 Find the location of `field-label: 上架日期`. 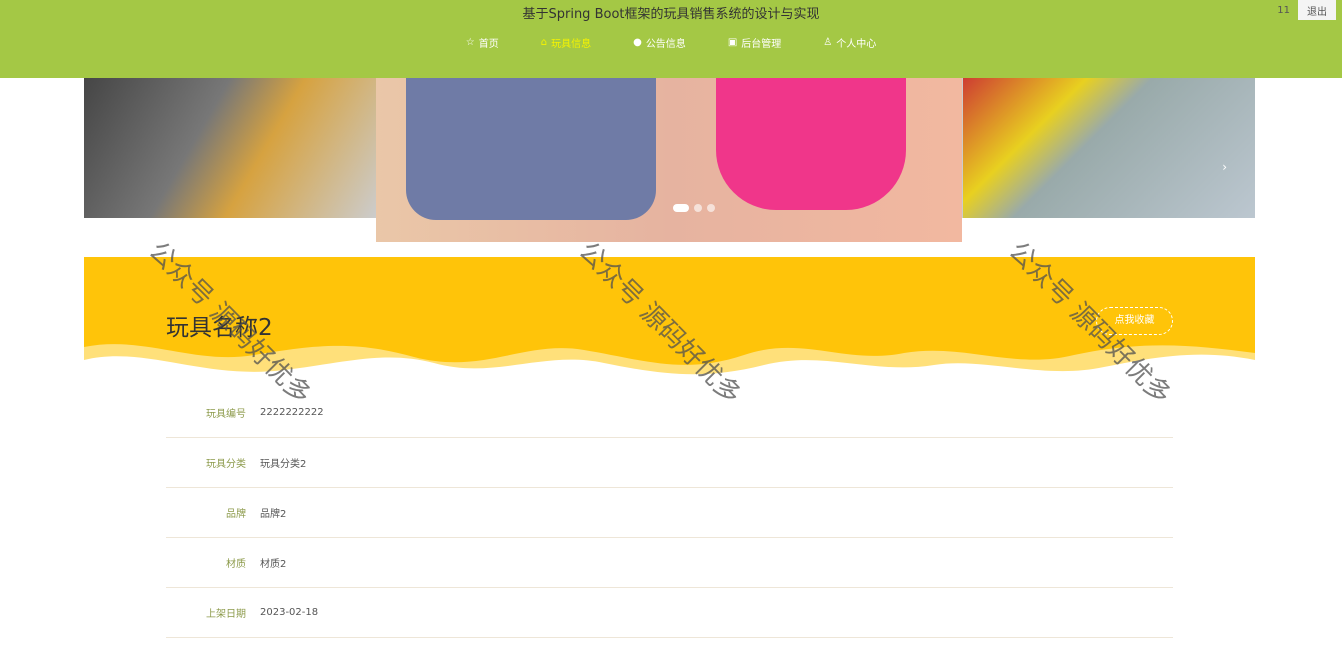

field-label: 上架日期 is located at coordinates (226, 614).